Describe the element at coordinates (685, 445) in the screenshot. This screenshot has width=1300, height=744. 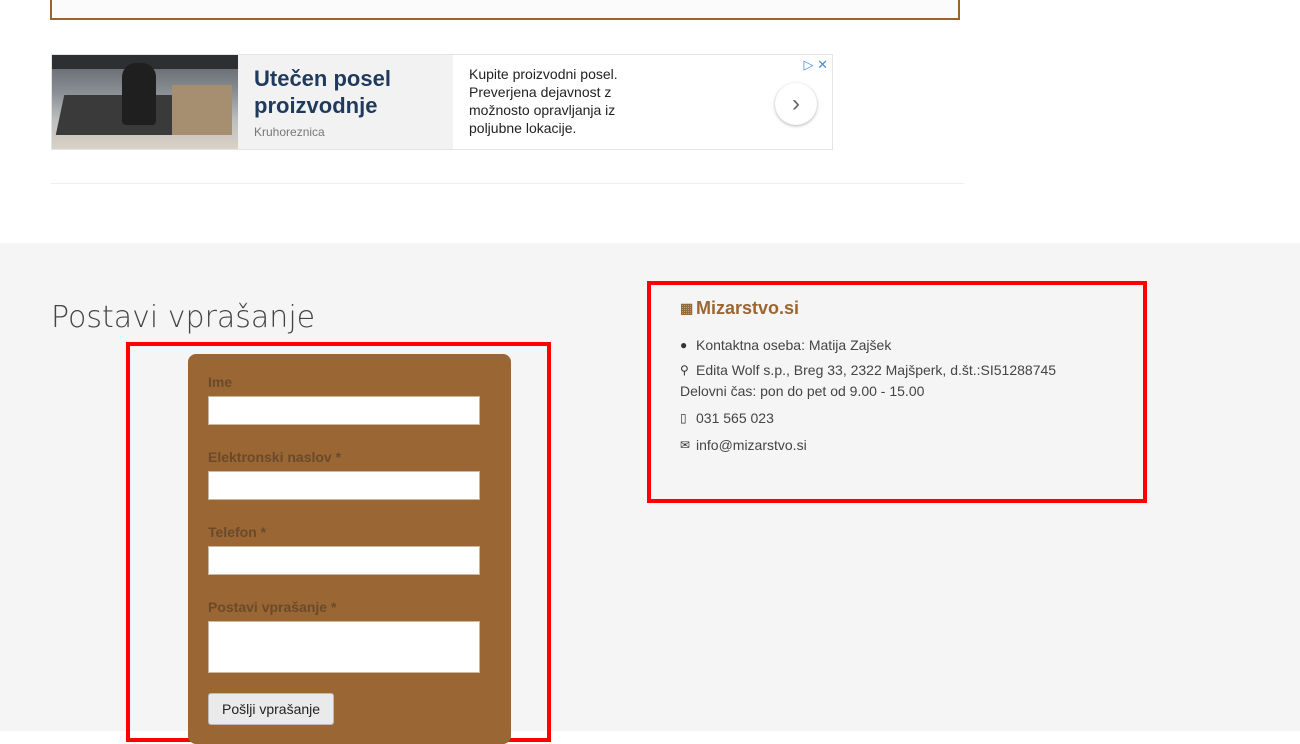
I see `envelope-icon: ✉` at that location.